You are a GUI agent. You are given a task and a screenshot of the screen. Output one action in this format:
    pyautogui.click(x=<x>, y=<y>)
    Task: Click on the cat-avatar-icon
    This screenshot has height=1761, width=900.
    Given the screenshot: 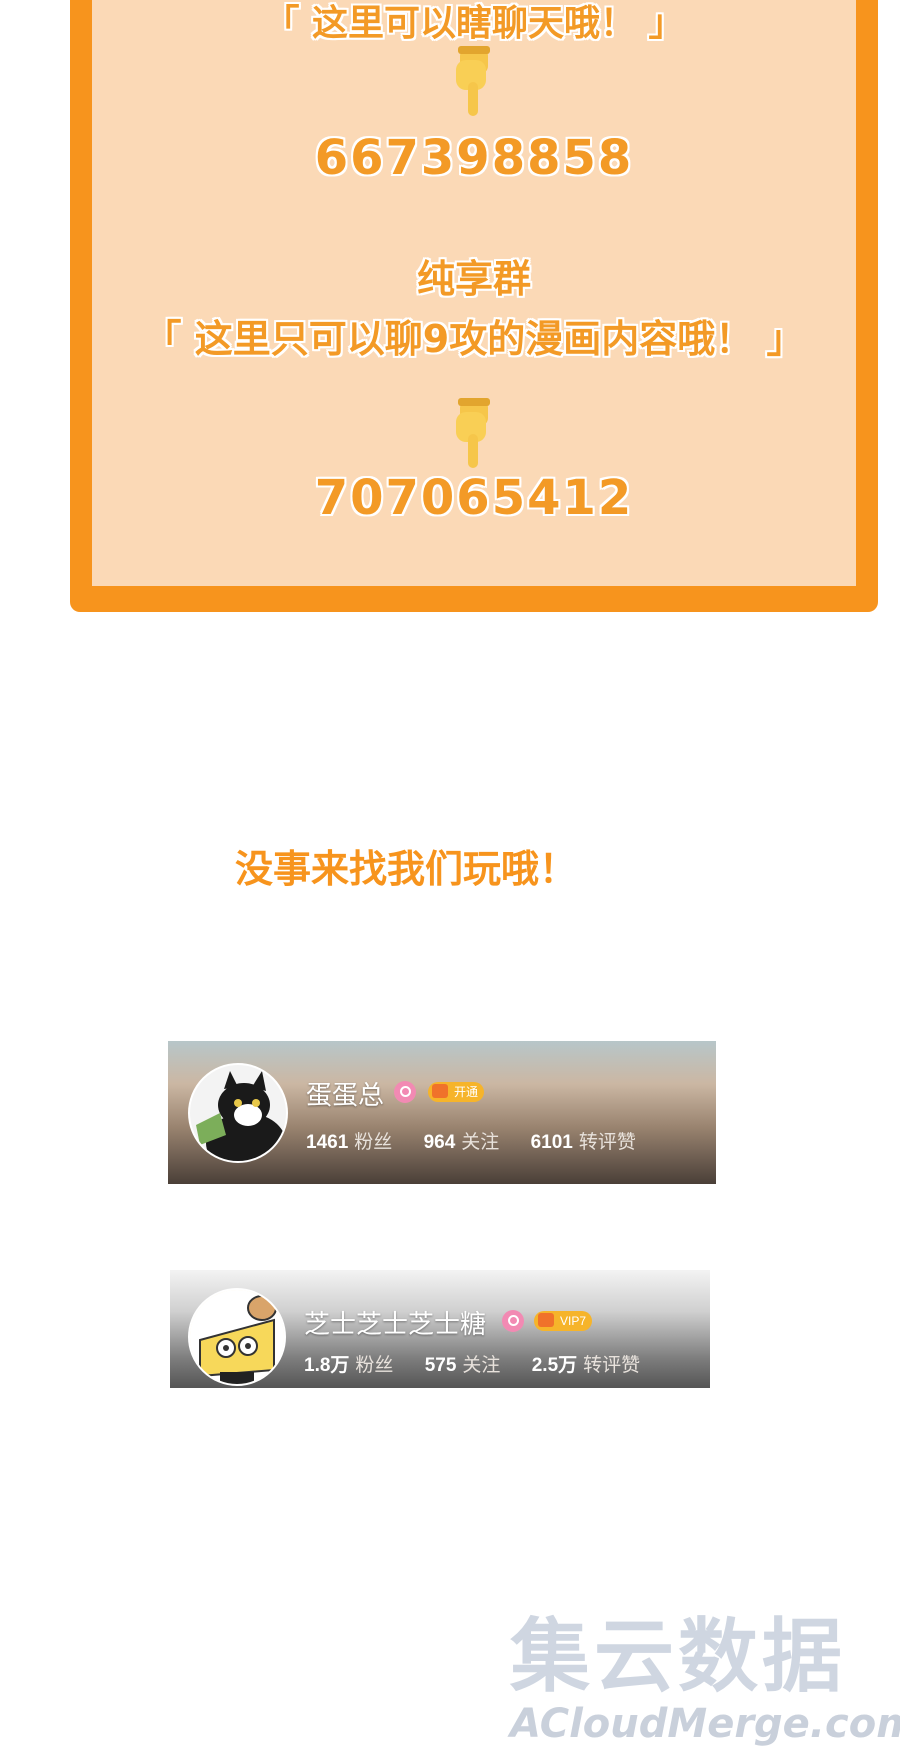 What is the action you would take?
    pyautogui.click(x=238, y=1113)
    